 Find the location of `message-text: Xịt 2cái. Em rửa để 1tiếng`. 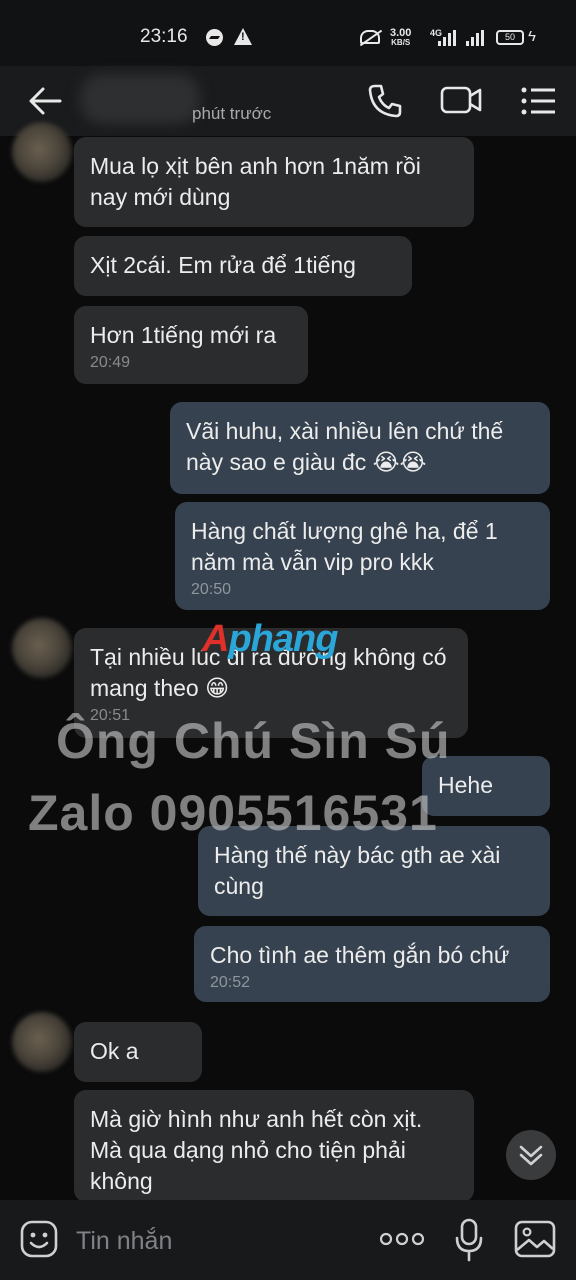

message-text: Xịt 2cái. Em rửa để 1tiếng is located at coordinates (223, 265).